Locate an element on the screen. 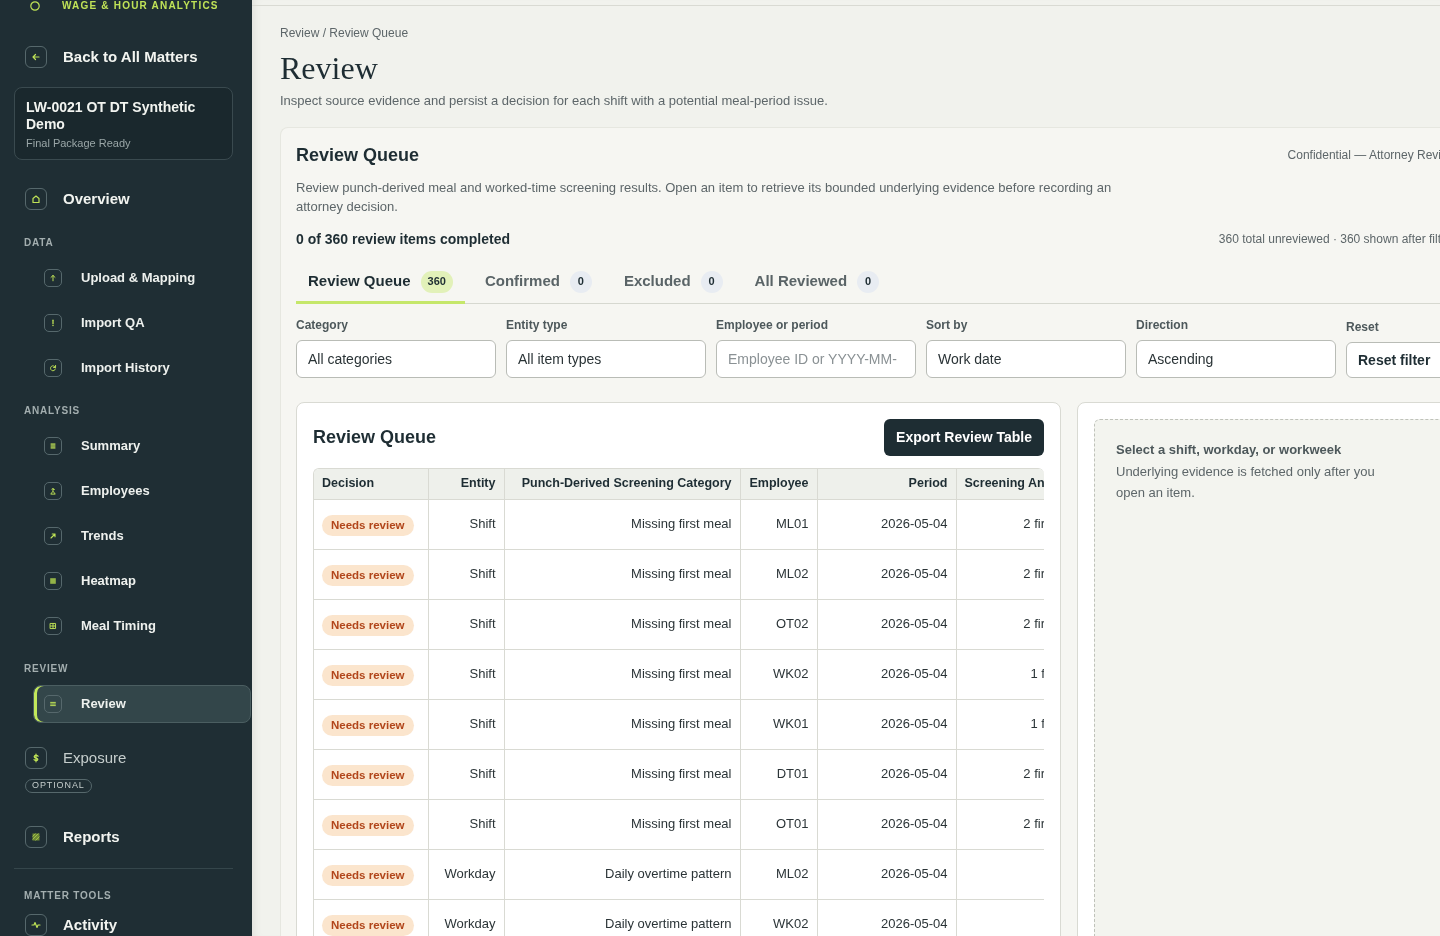 This screenshot has width=1440, height=936. nav-item: Import QA is located at coordinates (93, 322).